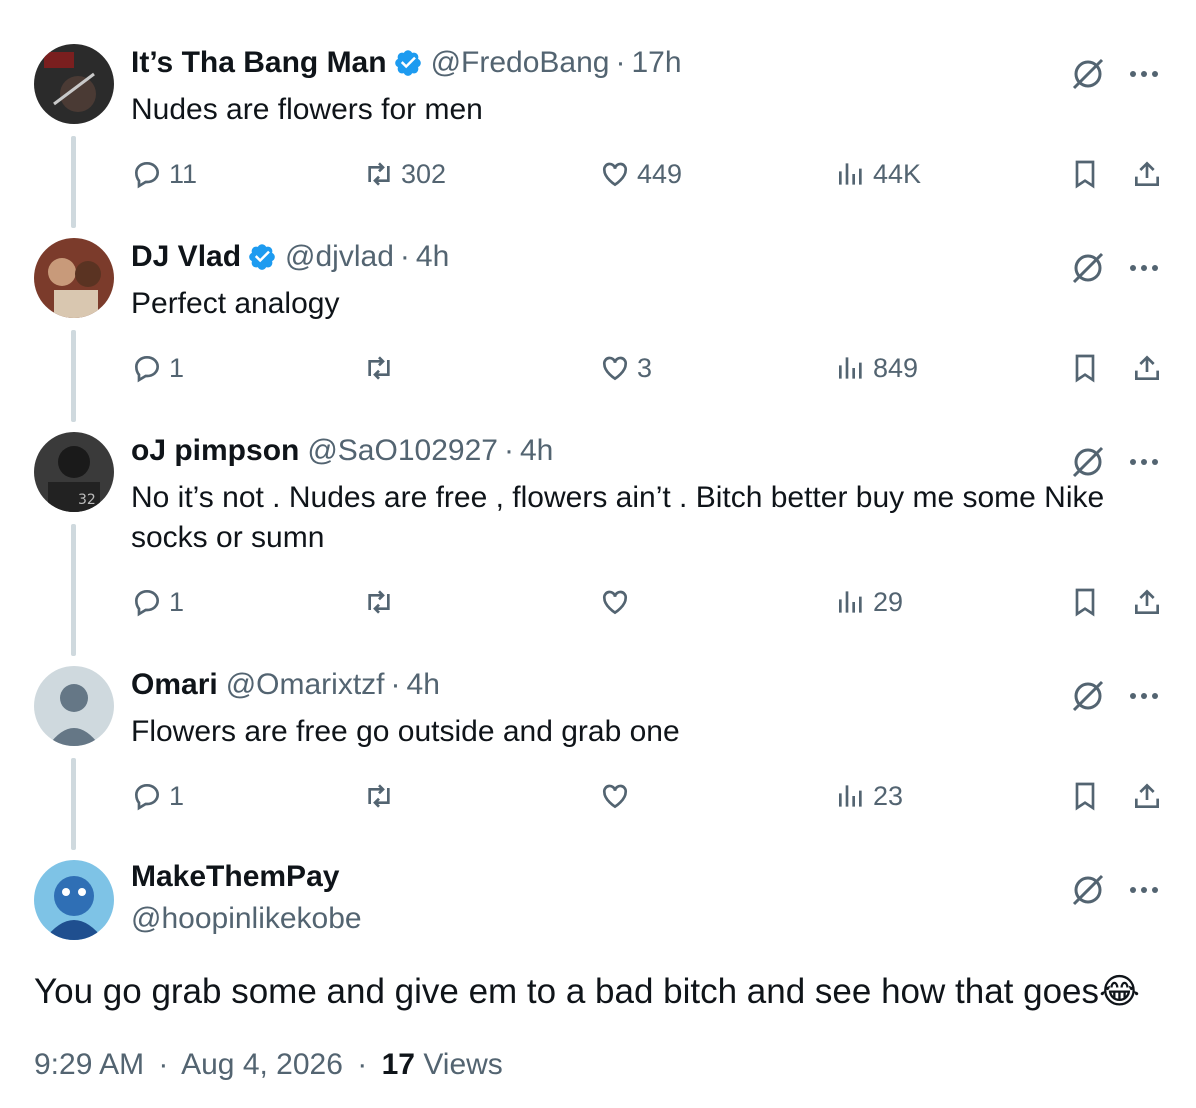 This screenshot has width=1196, height=1108. I want to click on action-bar: 1 23, so click(651, 796).